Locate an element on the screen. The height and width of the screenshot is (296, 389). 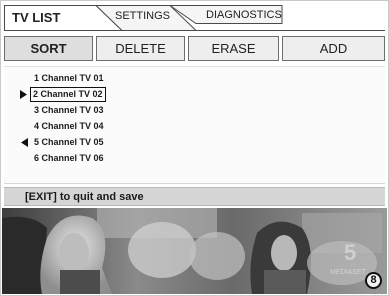
toolbar: SORT DELETE ERASE ADD is located at coordinates (194, 48).